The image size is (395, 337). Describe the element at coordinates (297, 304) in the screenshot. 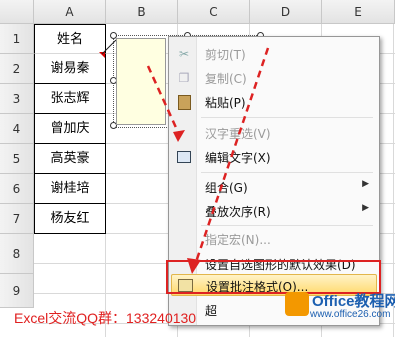

I see `office-logo-icon` at that location.